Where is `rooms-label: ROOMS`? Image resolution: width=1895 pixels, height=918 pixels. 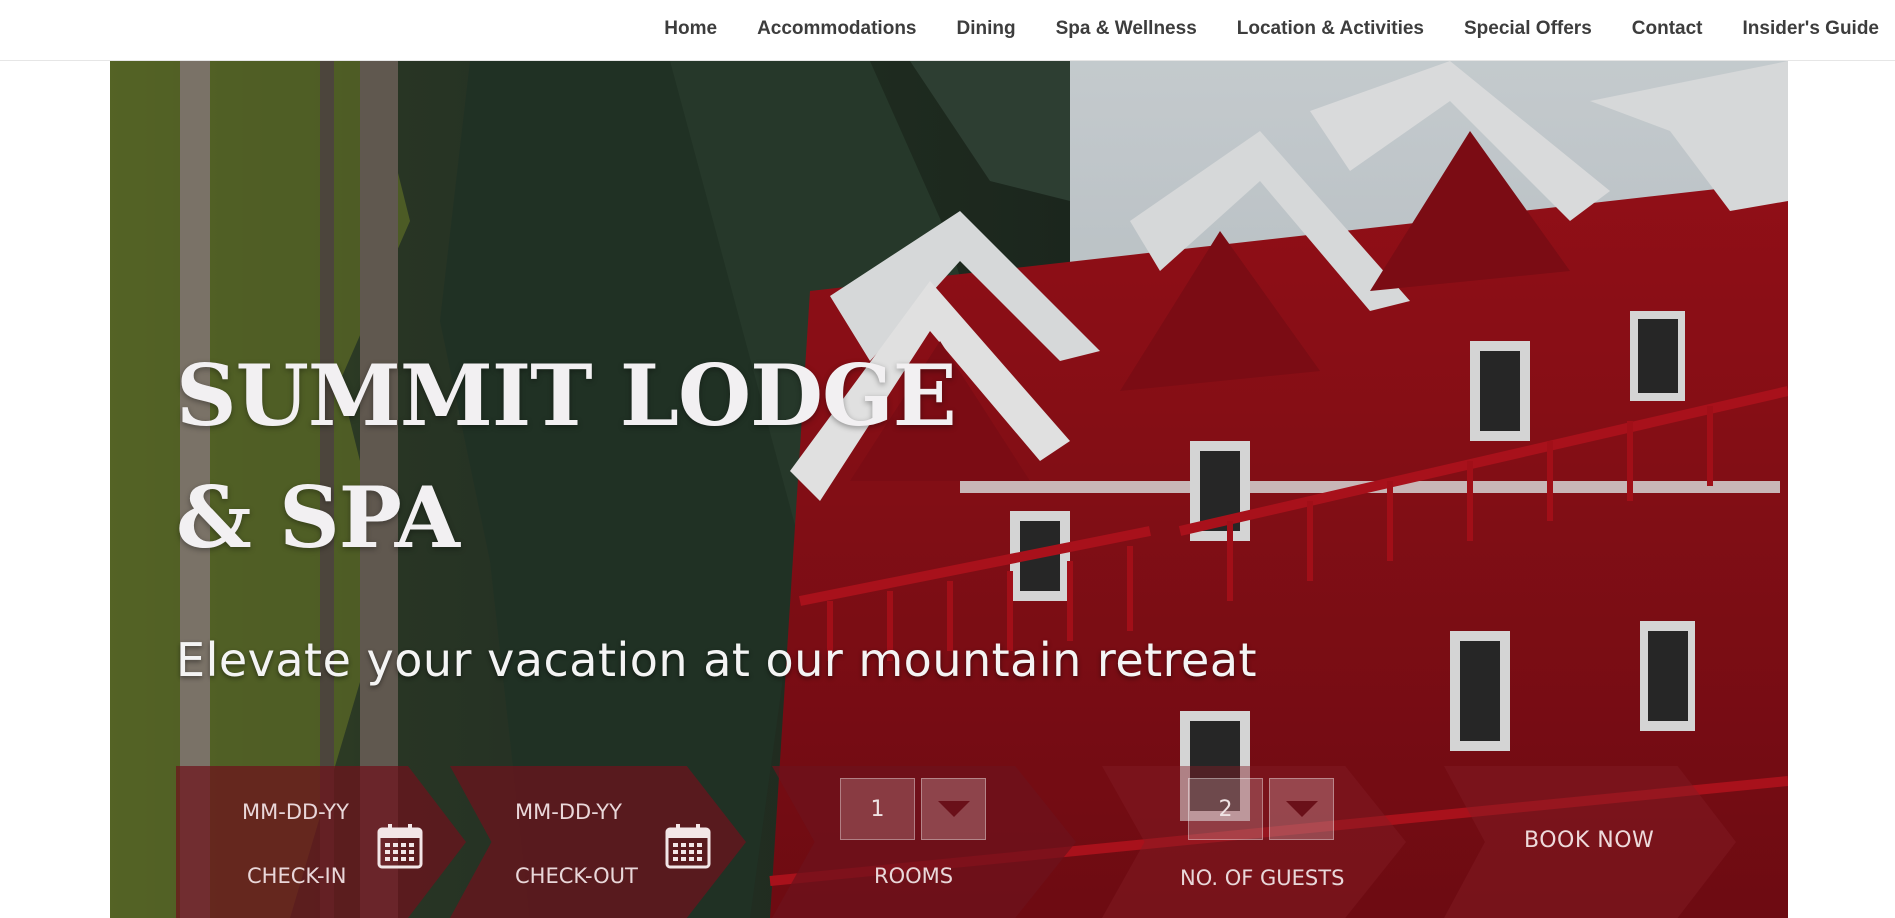
rooms-label: ROOMS is located at coordinates (914, 876).